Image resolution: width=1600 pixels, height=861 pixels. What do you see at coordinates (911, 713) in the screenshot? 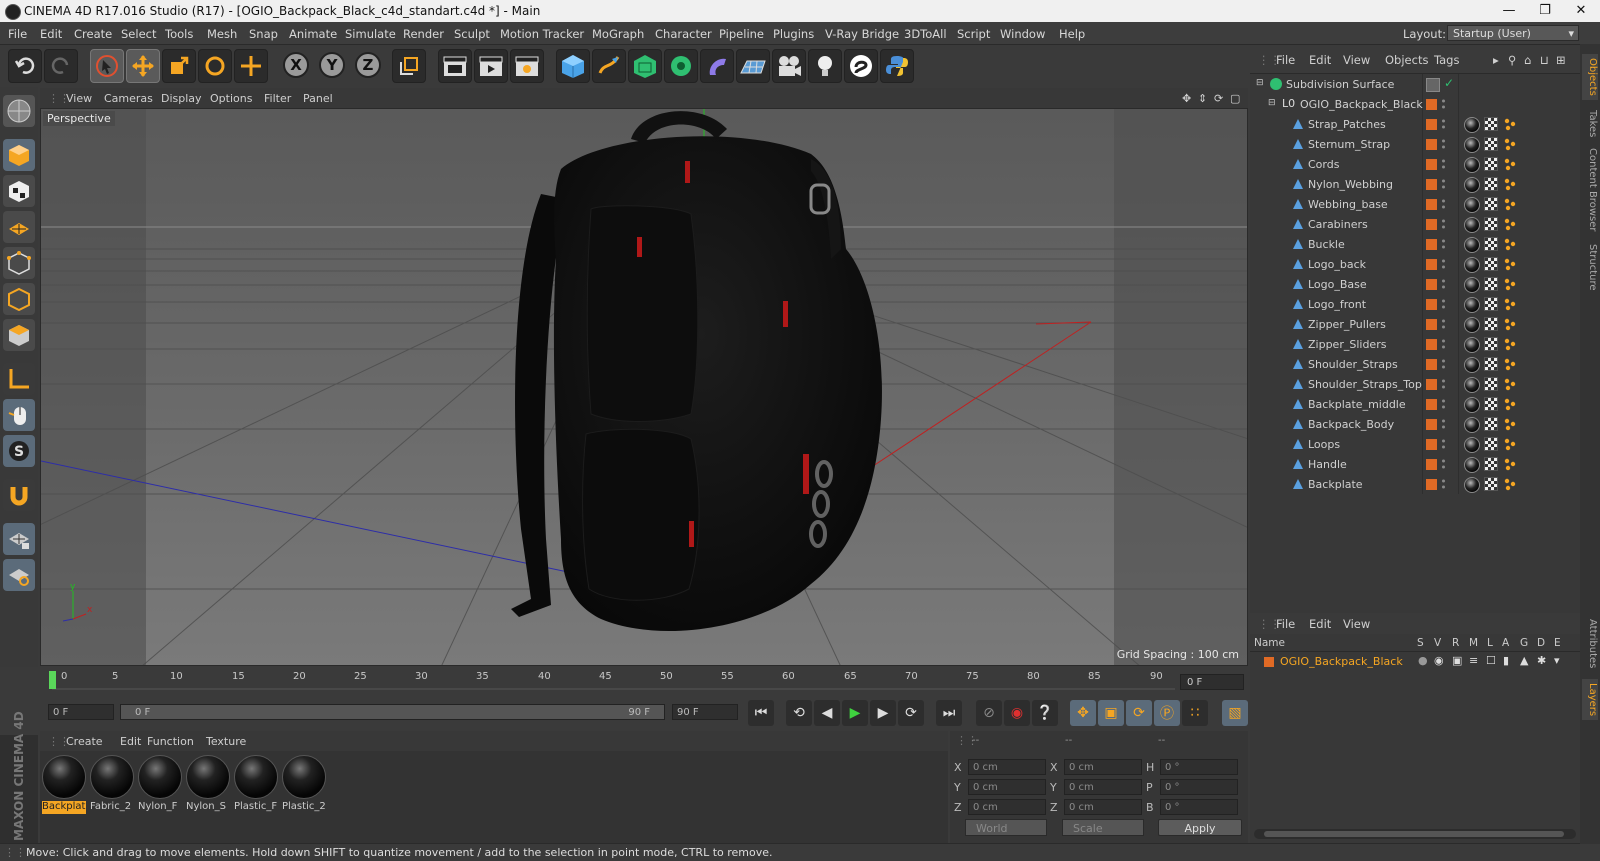
I see `next-key-button: ⟳` at bounding box center [911, 713].